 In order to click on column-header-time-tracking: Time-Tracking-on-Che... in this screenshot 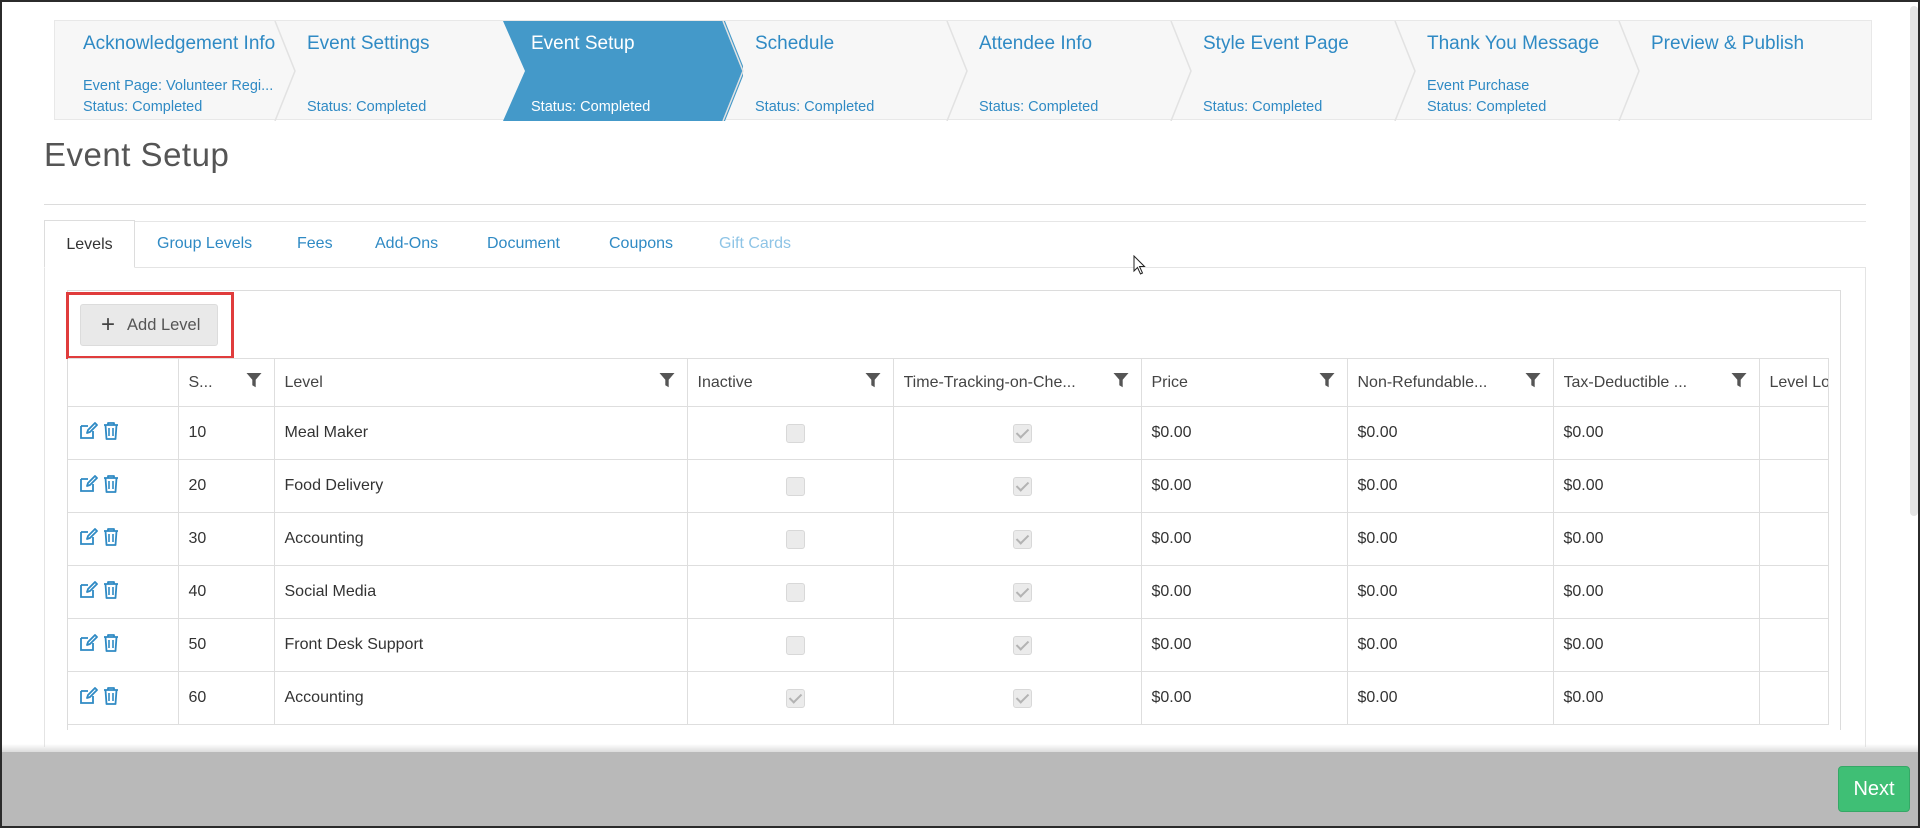, I will do `click(1017, 382)`.